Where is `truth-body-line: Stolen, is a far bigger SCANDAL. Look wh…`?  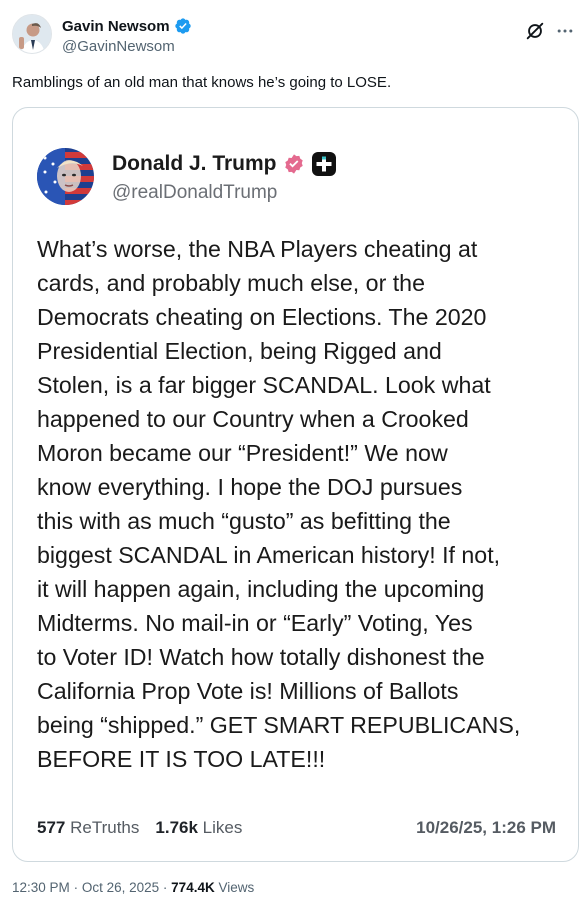 truth-body-line: Stolen, is a far bigger SCANDAL. Look wh… is located at coordinates (264, 385).